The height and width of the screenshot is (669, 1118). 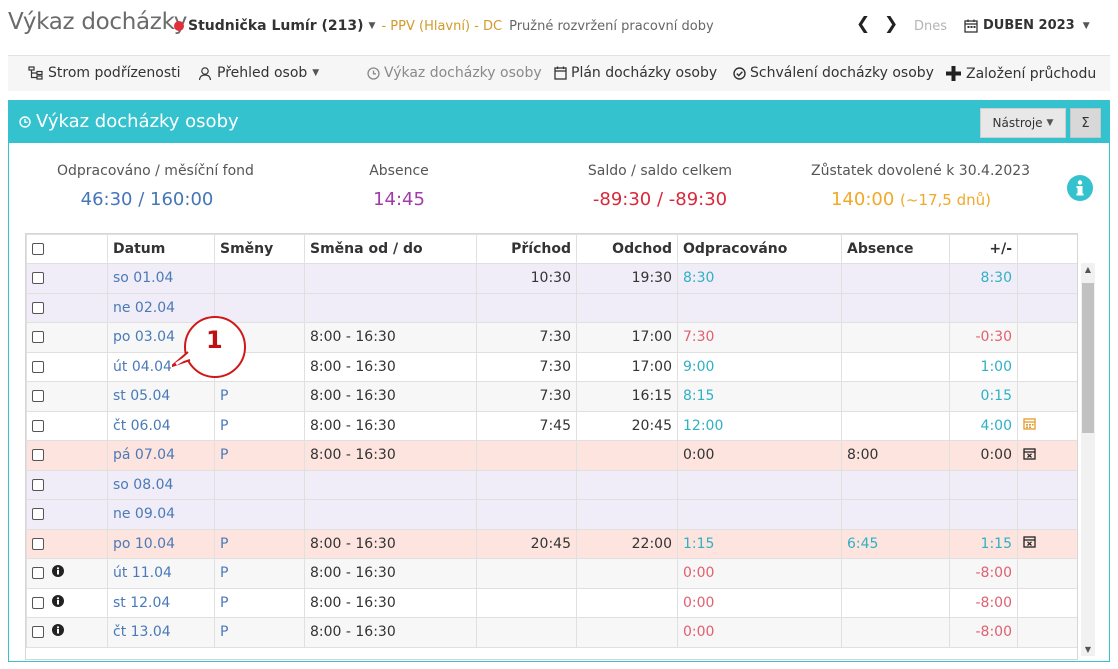 What do you see at coordinates (161, 396) in the screenshot?
I see `date-cell: st 05.04` at bounding box center [161, 396].